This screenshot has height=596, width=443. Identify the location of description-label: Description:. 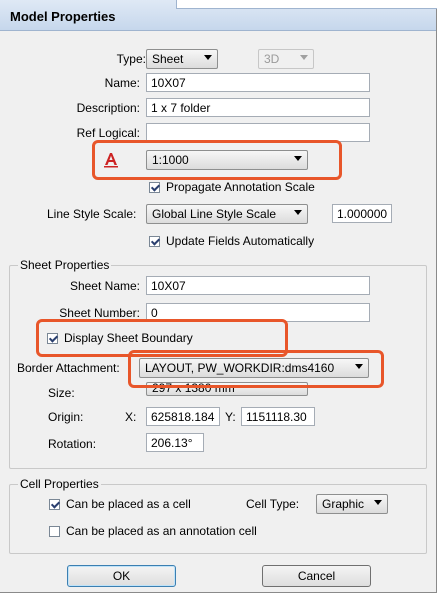
(108, 108).